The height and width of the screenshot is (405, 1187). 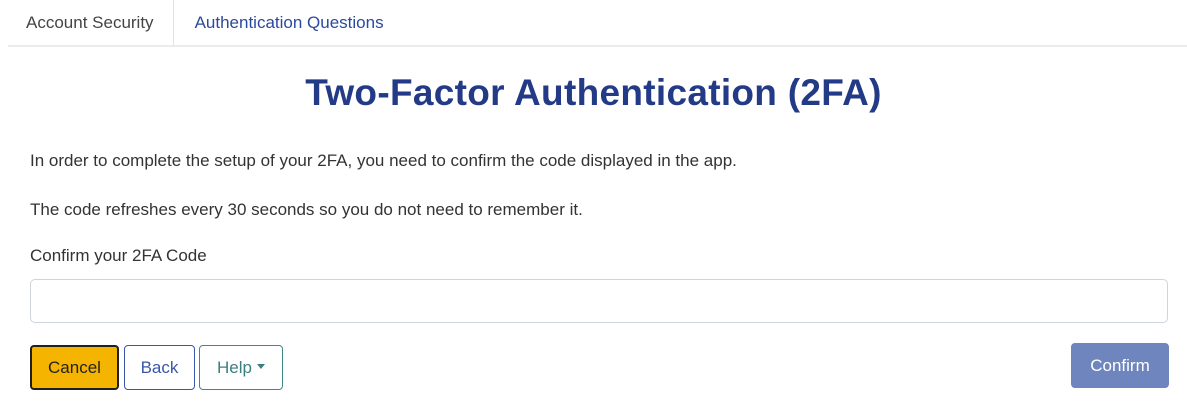 I want to click on tab-authentication-questions: Authentication Questions, so click(x=288, y=22).